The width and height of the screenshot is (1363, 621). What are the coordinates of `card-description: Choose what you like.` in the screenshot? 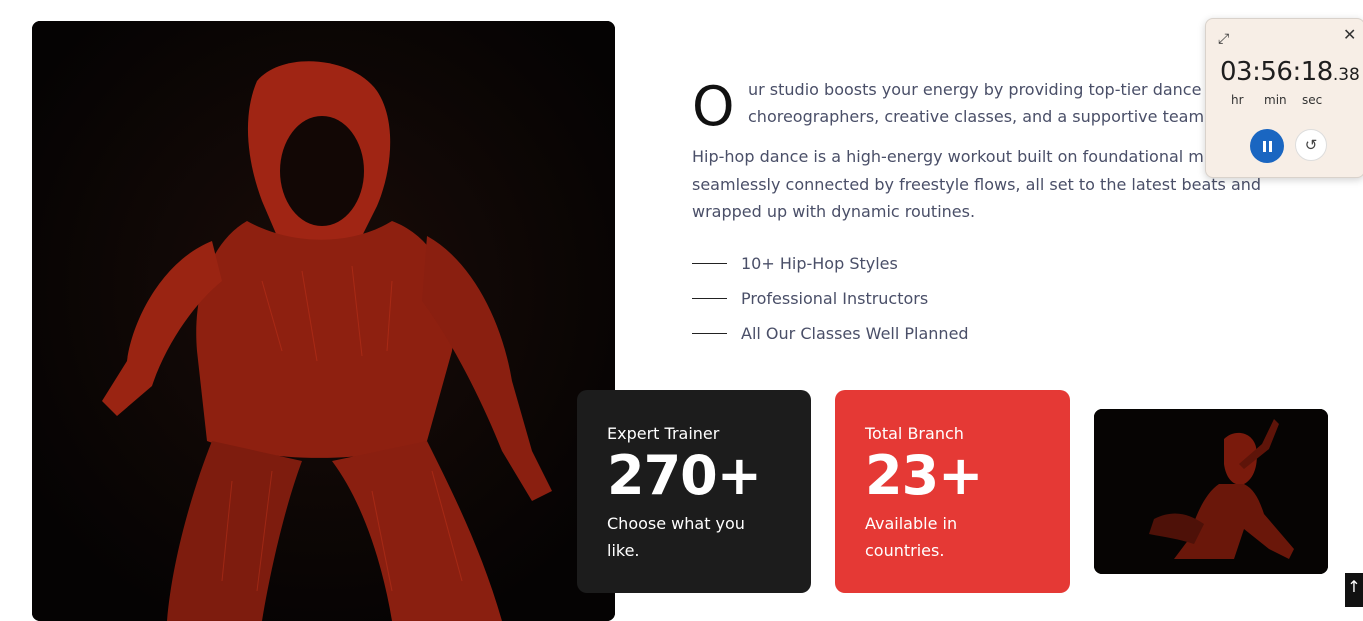 It's located at (694, 537).